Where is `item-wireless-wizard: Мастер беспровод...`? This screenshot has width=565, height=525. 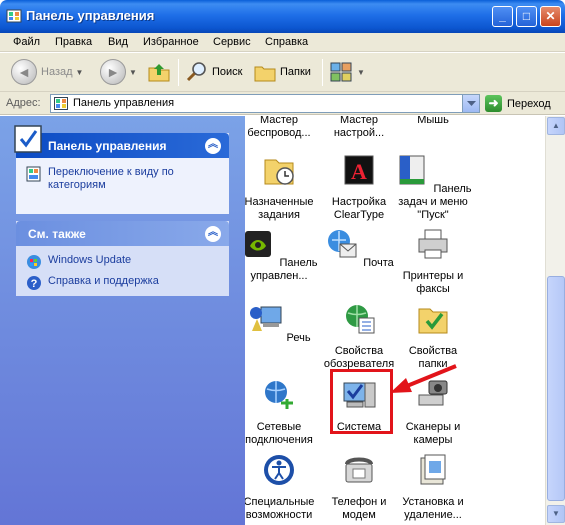 item-wireless-wizard: Мастер беспровод... is located at coordinates (282, 128).